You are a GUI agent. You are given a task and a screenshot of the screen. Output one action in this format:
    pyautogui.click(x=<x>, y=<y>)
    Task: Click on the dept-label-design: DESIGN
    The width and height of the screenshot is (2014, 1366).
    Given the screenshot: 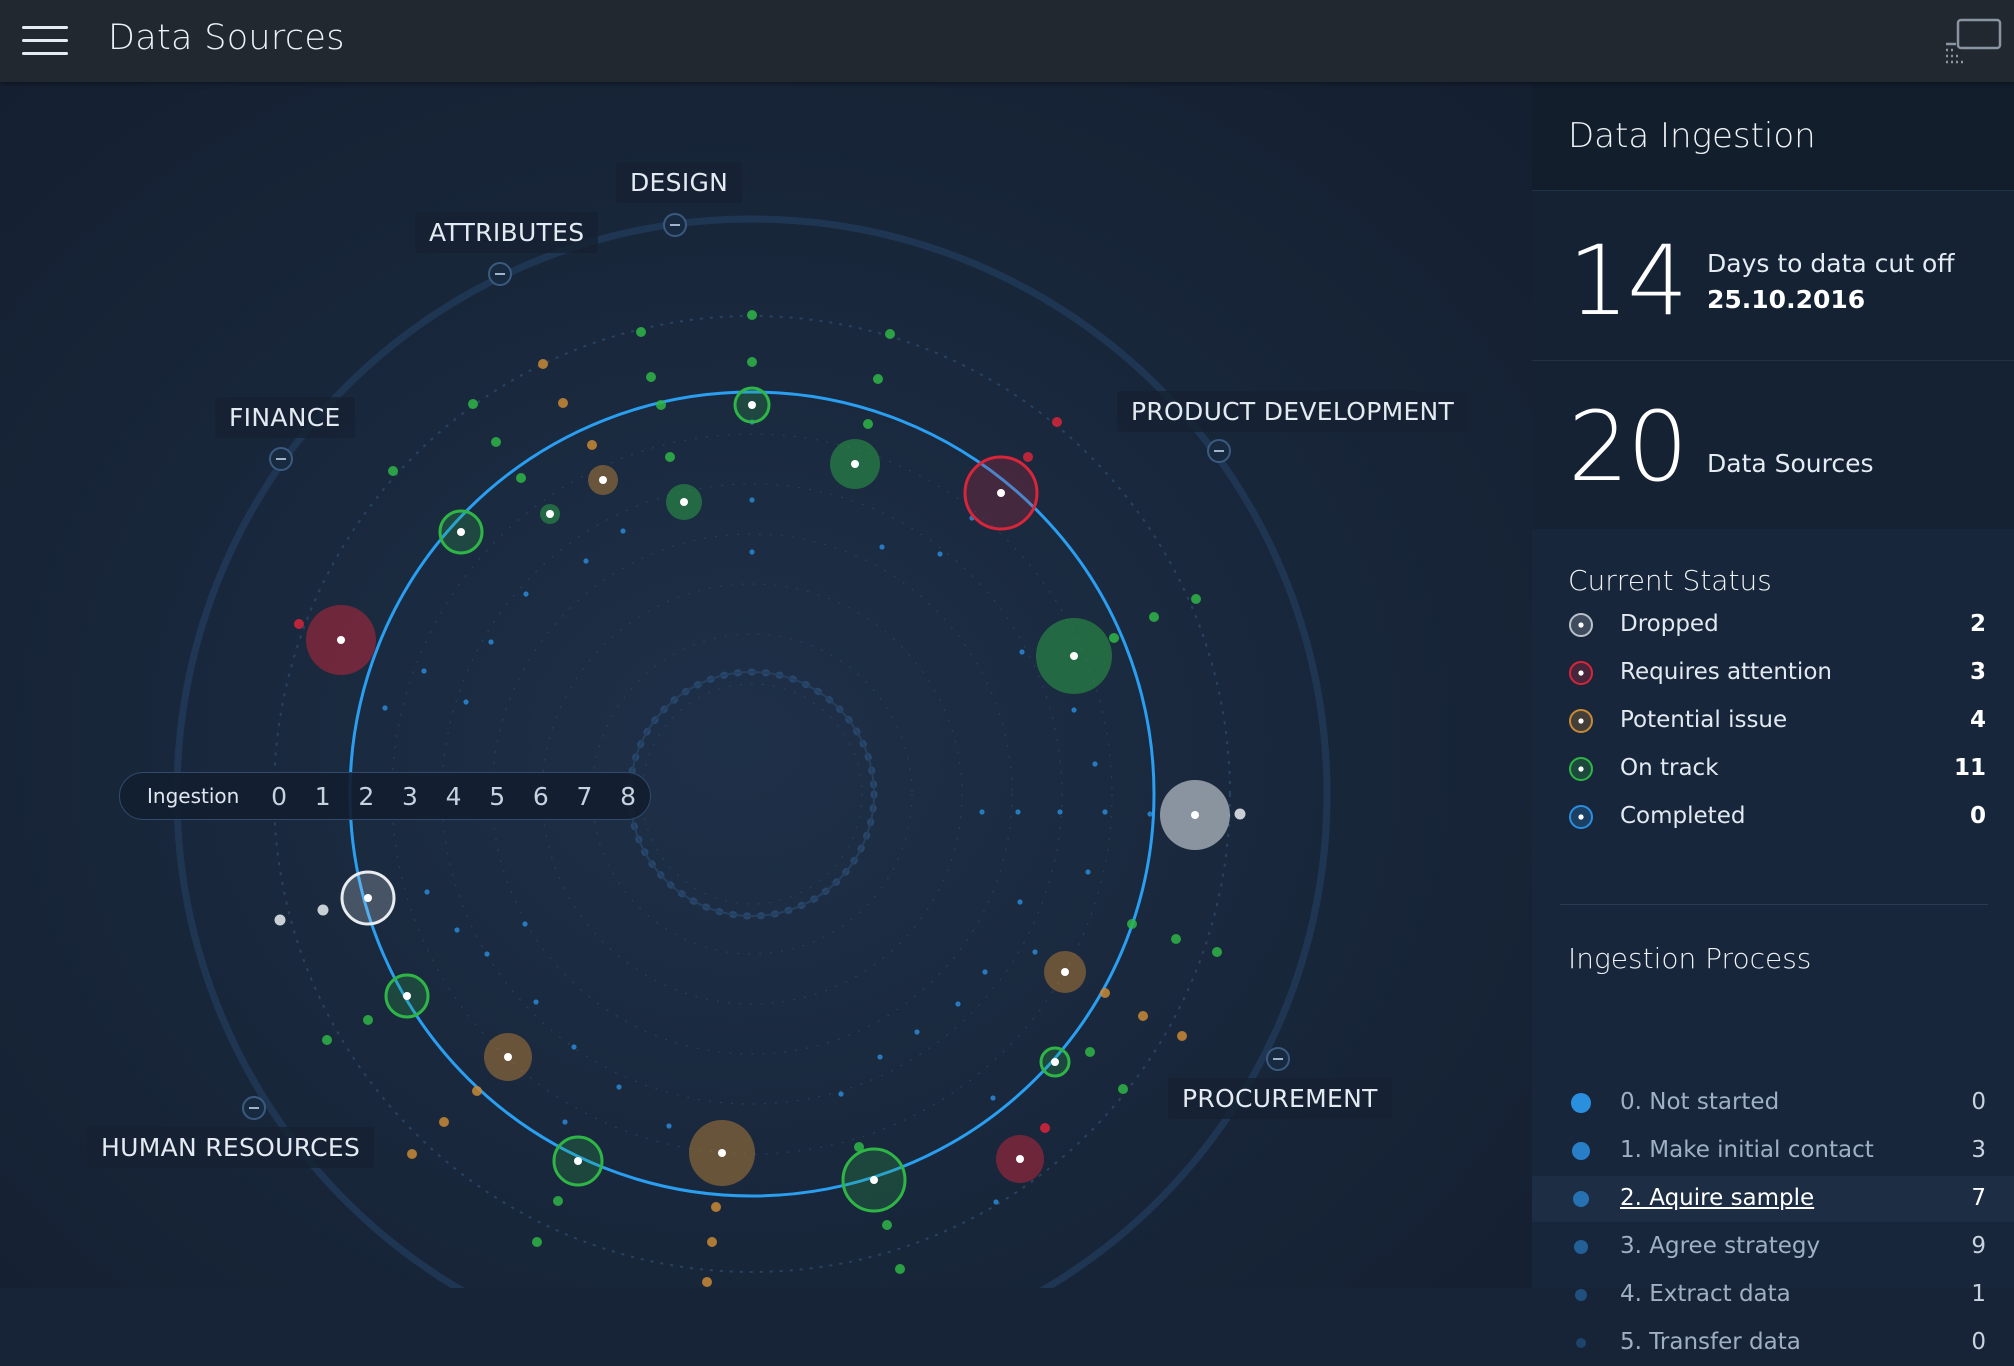 What is the action you would take?
    pyautogui.click(x=679, y=182)
    